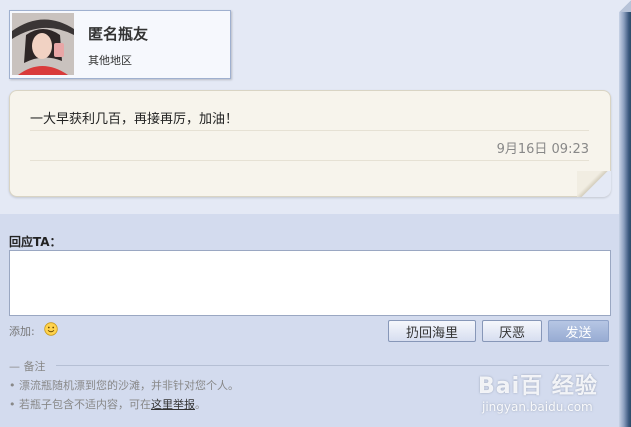 This screenshot has width=631, height=427. What do you see at coordinates (120, 44) in the screenshot?
I see `sender-profile-card: 匿名瓶友 其他地区` at bounding box center [120, 44].